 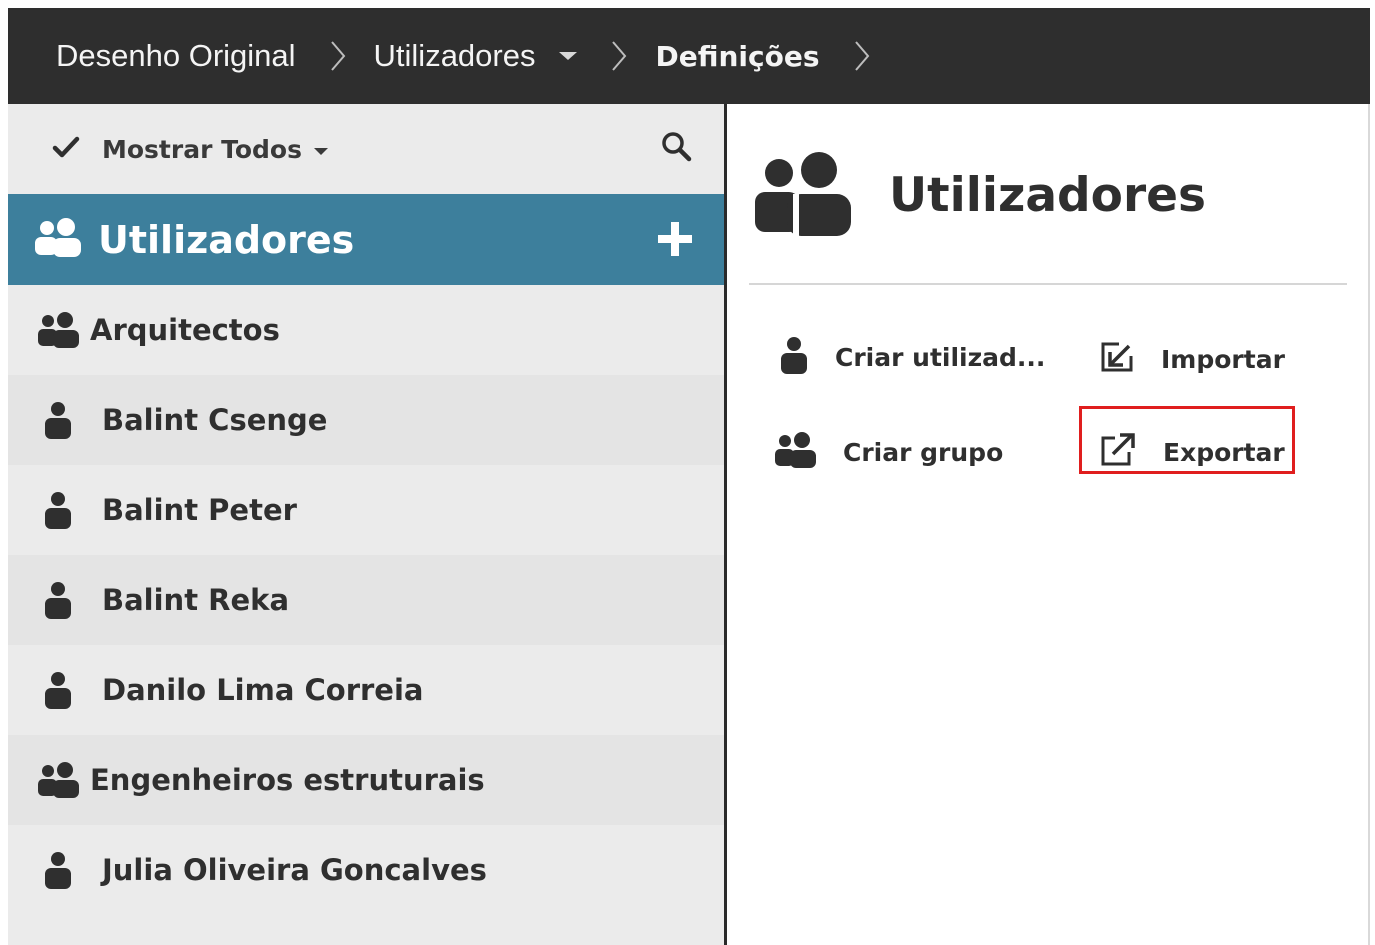 I want to click on list-item: Balint Reka, so click(x=366, y=600).